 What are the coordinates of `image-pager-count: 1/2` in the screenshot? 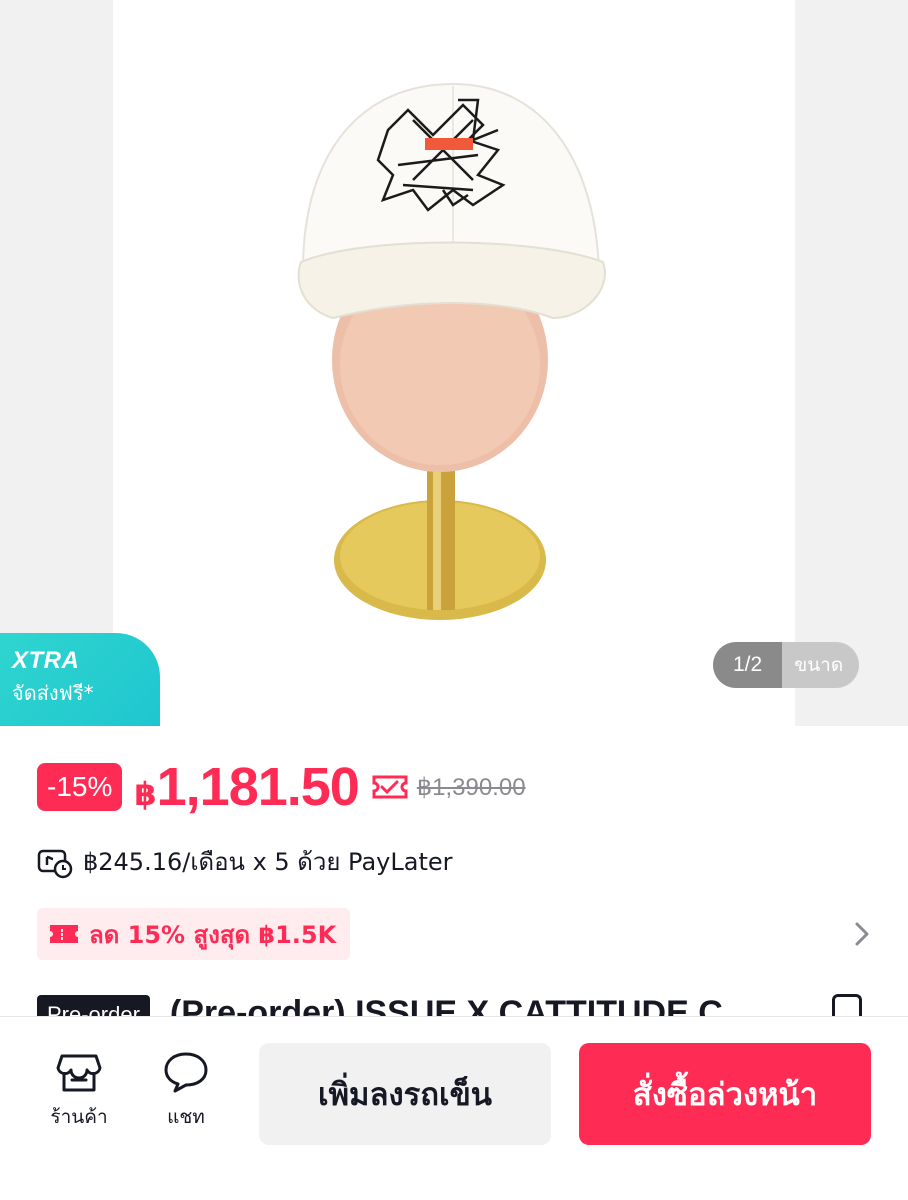 It's located at (748, 665).